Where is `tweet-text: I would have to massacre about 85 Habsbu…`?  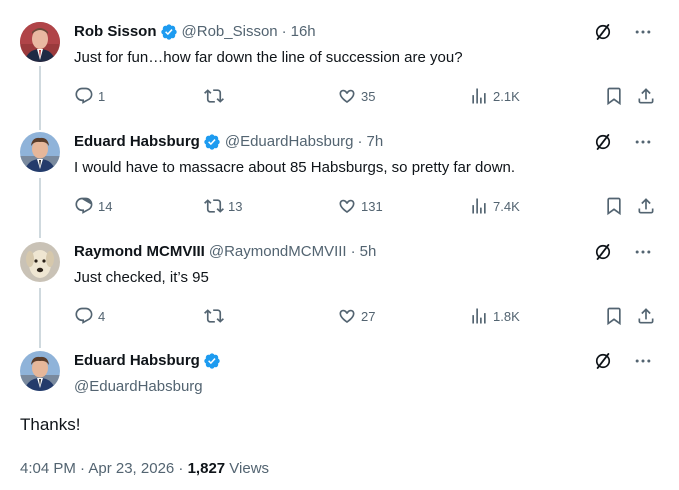 tweet-text: I would have to massacre about 85 Habsbu… is located at coordinates (295, 167).